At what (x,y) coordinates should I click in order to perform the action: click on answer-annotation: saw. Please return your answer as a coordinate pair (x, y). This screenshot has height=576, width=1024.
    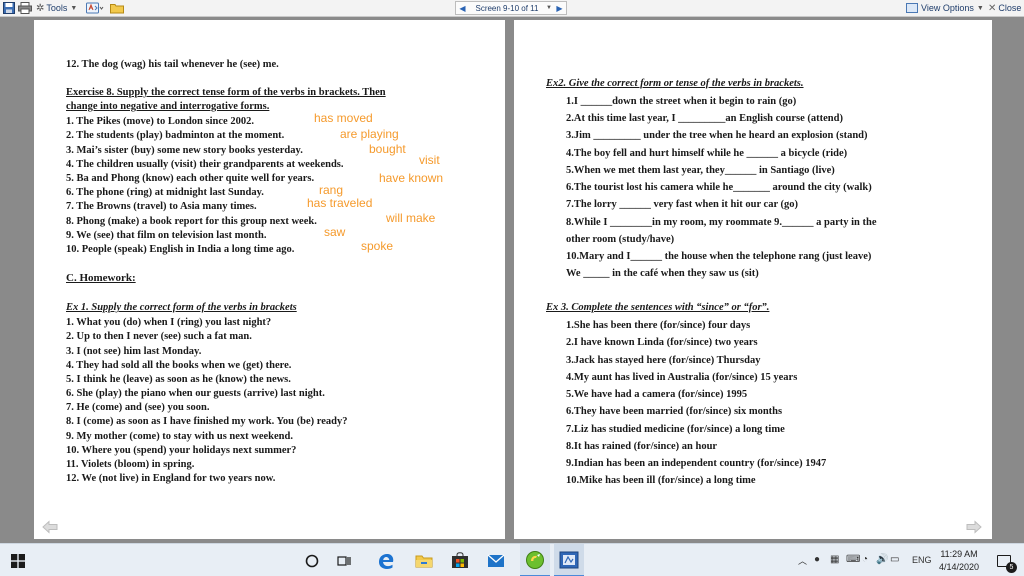
    Looking at the image, I should click on (335, 232).